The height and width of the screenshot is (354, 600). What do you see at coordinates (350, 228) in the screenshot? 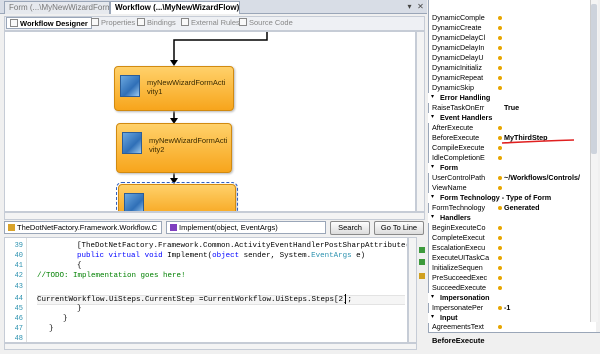
I see `search-button: Search` at bounding box center [350, 228].